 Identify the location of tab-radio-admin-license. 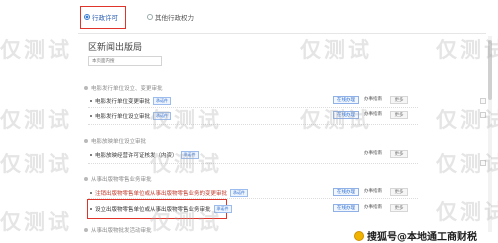
(87, 17).